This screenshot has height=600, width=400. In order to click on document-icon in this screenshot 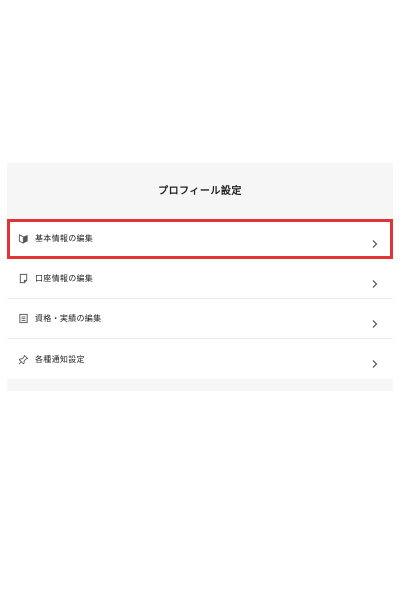, I will do `click(23, 279)`.